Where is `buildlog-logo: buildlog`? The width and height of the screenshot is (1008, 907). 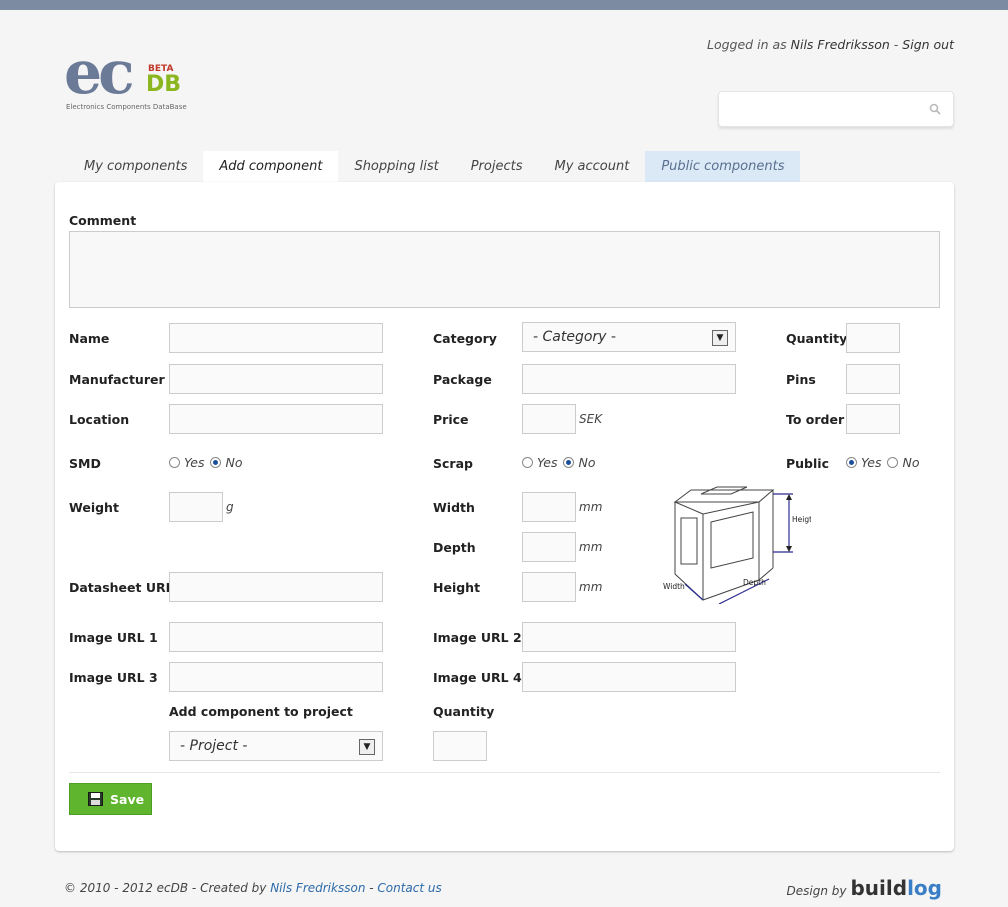 buildlog-logo: buildlog is located at coordinates (896, 888).